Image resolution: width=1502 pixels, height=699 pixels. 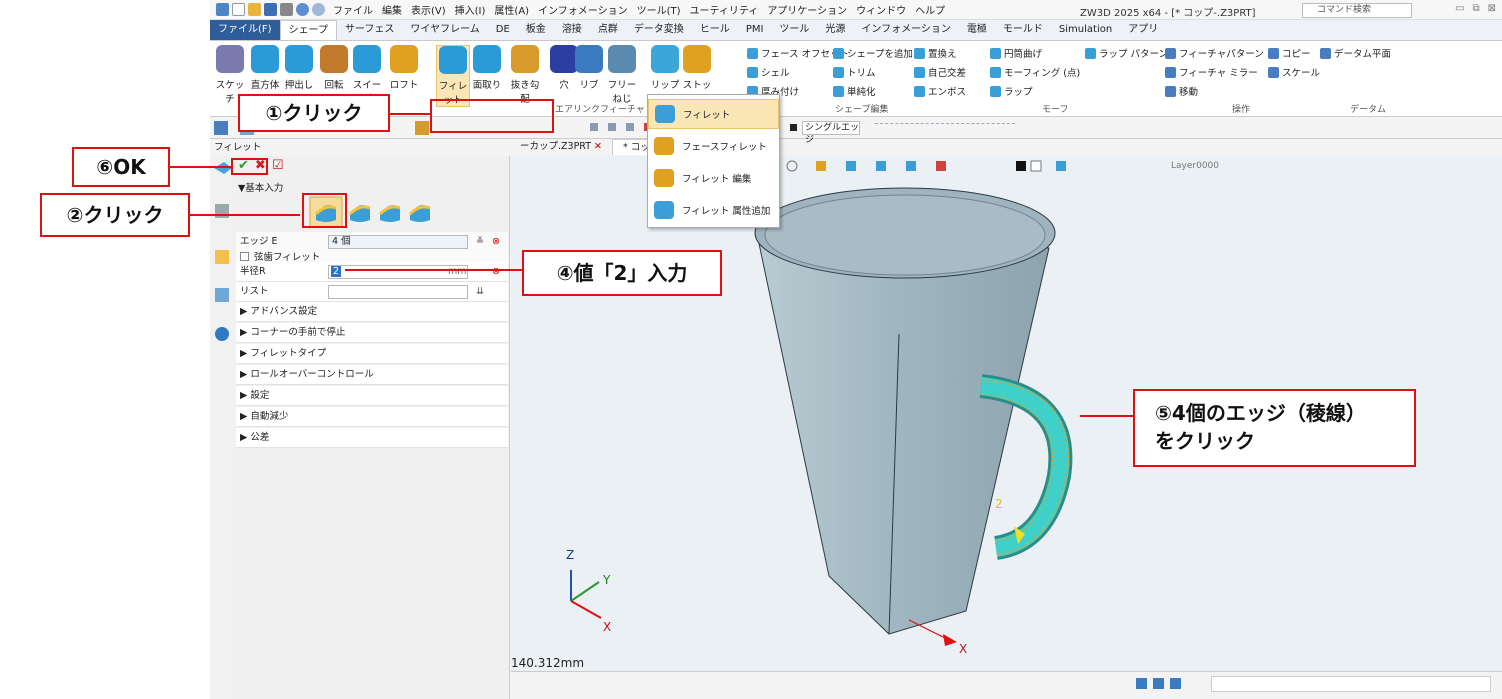 What do you see at coordinates (831, 133) in the screenshot?
I see `filter-select: シングルエッジ` at bounding box center [831, 133].